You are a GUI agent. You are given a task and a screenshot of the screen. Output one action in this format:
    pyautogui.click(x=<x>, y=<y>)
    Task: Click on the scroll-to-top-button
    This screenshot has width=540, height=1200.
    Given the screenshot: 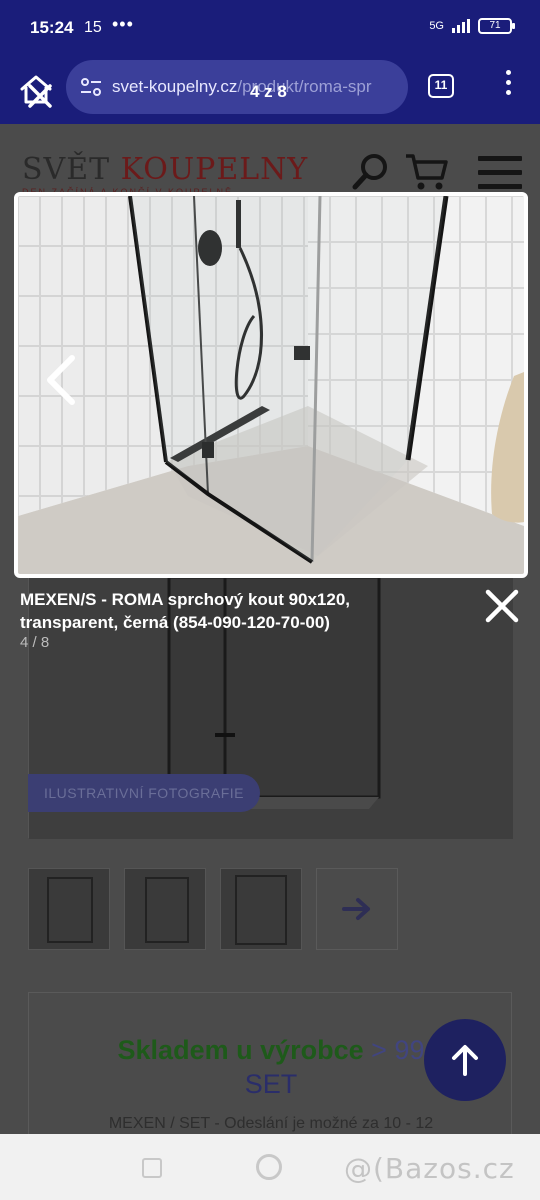 What is the action you would take?
    pyautogui.click(x=465, y=1060)
    